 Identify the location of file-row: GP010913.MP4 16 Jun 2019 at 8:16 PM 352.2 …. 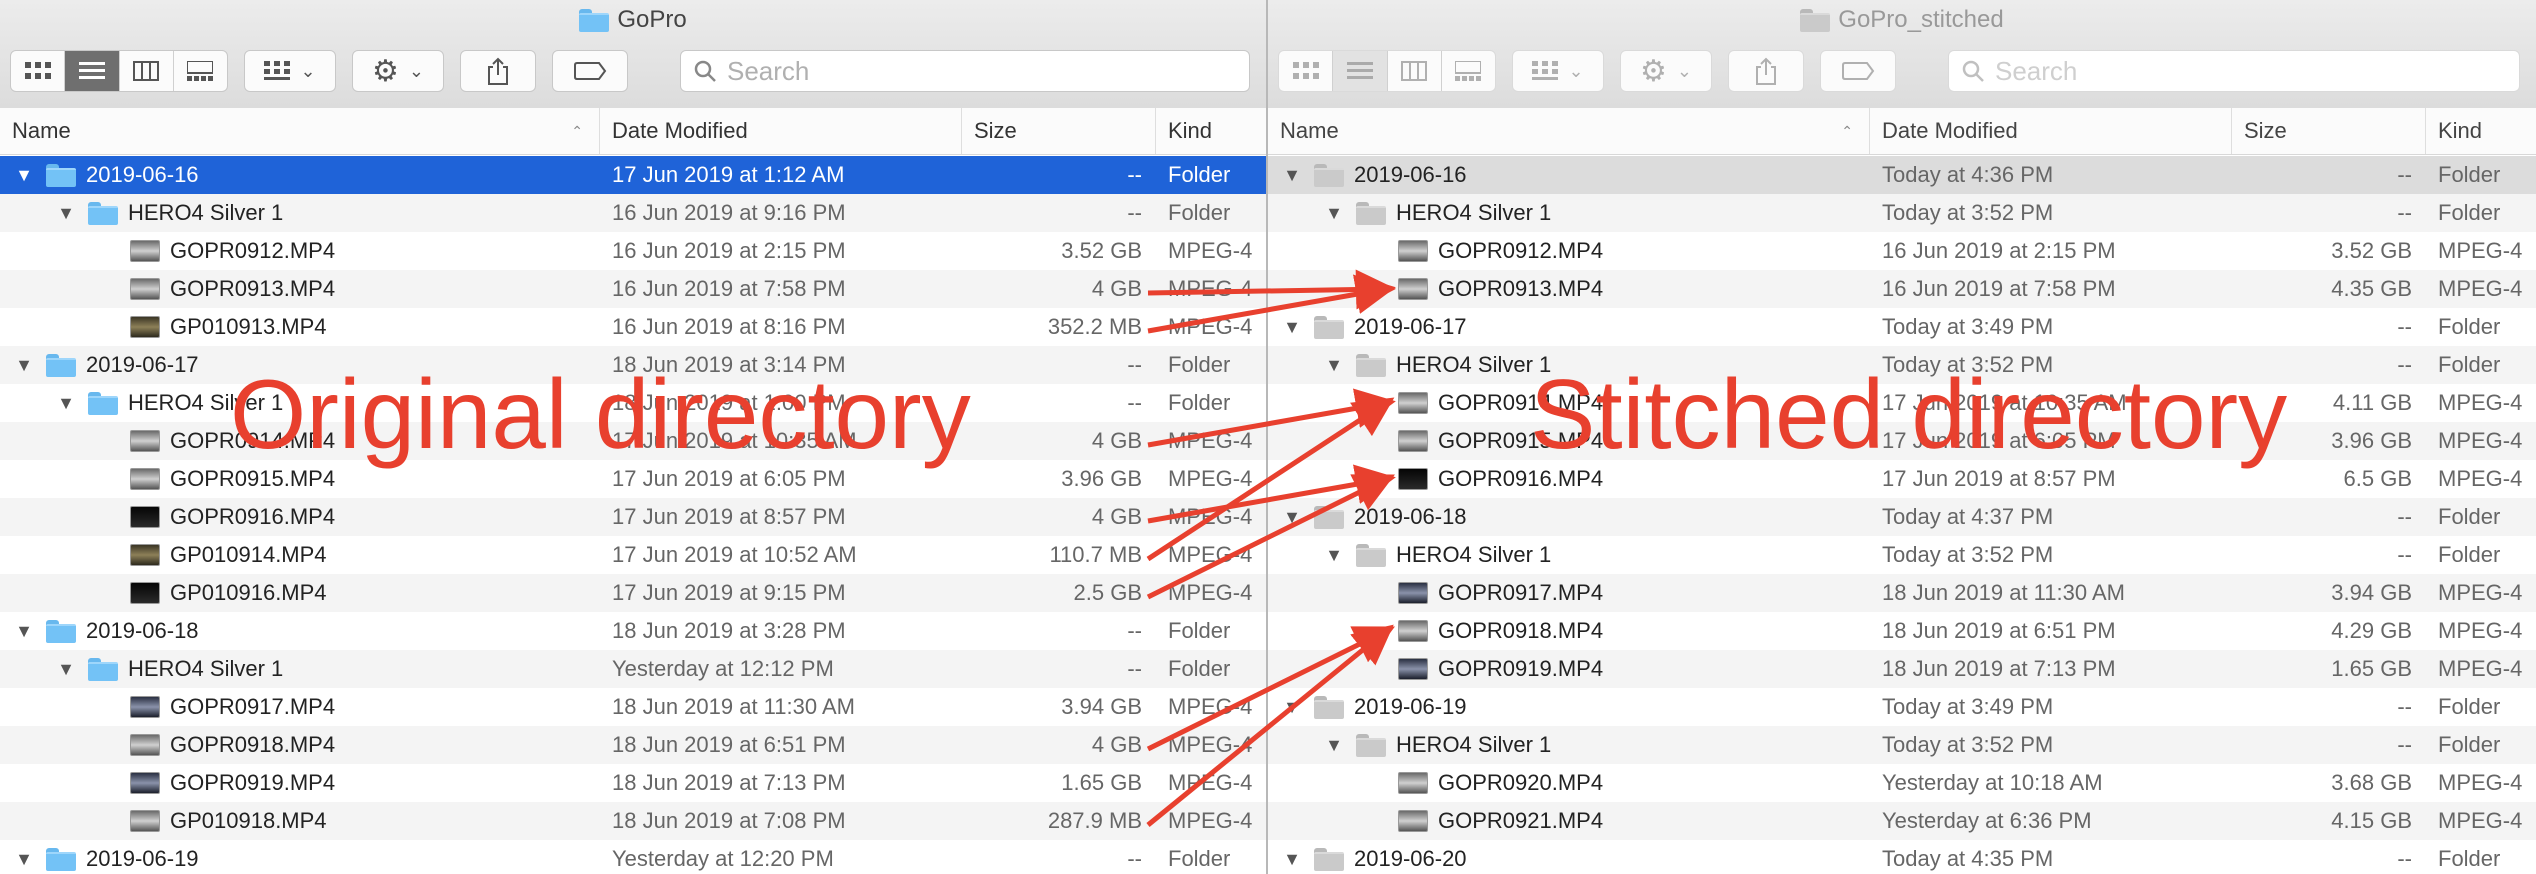
(633, 327).